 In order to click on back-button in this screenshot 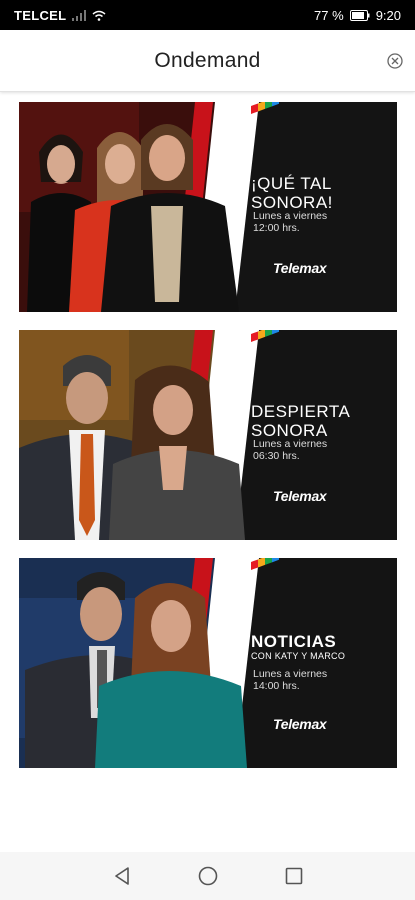, I will do `click(122, 876)`.